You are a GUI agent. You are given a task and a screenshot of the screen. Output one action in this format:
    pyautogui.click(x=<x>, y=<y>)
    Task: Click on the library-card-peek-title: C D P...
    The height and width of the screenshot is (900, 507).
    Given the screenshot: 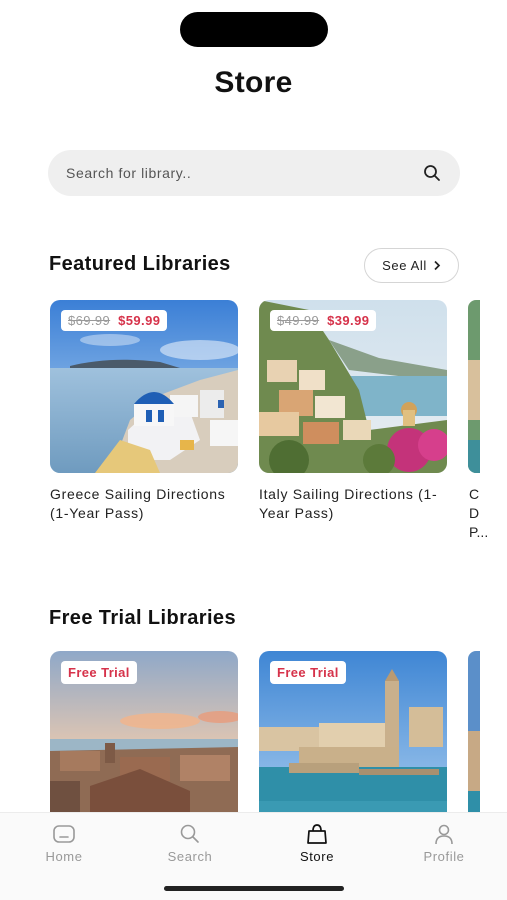 What is the action you would take?
    pyautogui.click(x=479, y=513)
    